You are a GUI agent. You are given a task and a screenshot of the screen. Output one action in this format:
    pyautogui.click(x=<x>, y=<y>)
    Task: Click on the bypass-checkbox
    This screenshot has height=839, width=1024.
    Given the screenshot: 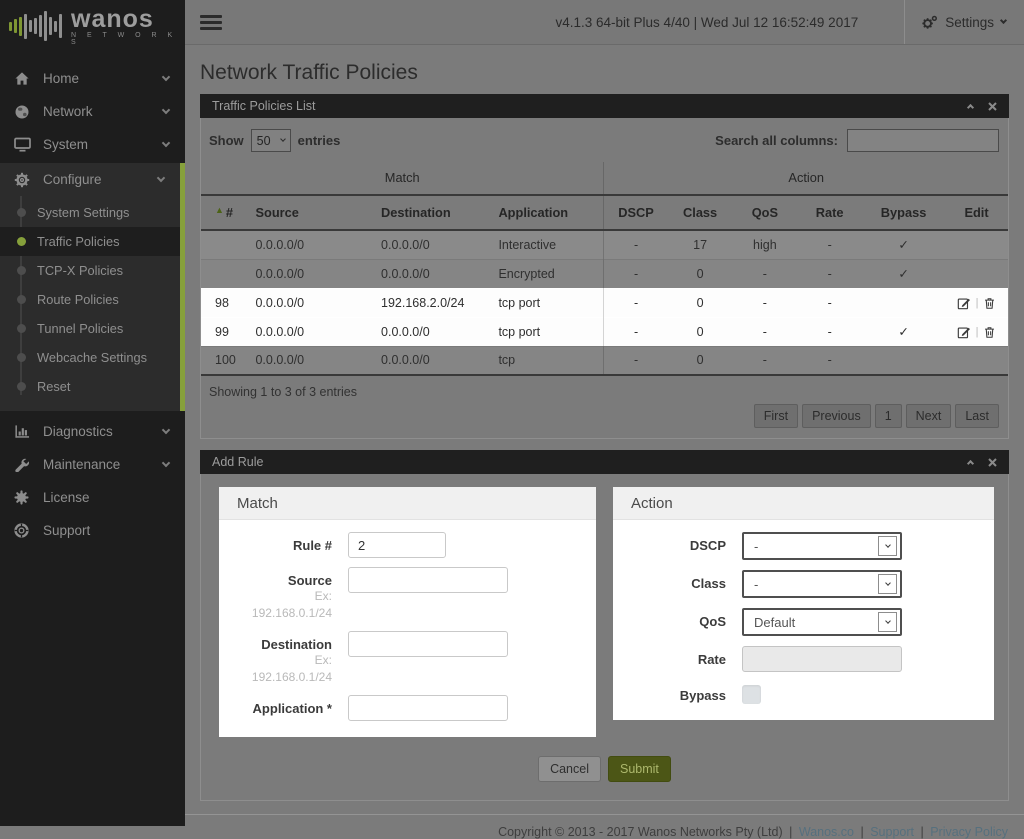 What is the action you would take?
    pyautogui.click(x=751, y=694)
    